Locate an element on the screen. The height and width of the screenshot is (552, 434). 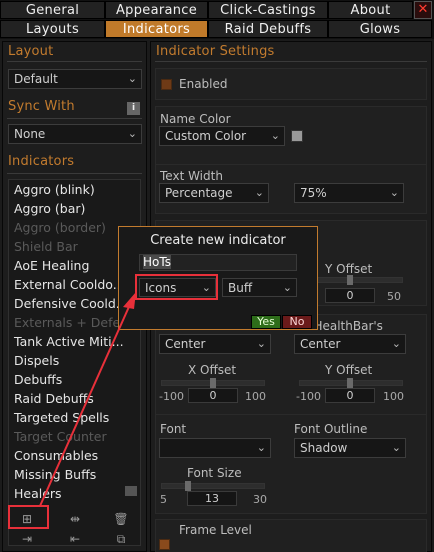
y-offset-value: 0 is located at coordinates (350, 295).